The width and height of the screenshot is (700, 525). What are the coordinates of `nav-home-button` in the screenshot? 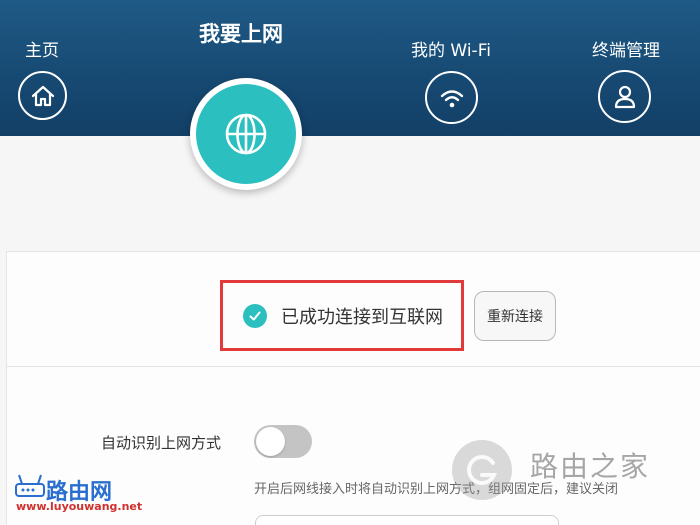 It's located at (42, 95).